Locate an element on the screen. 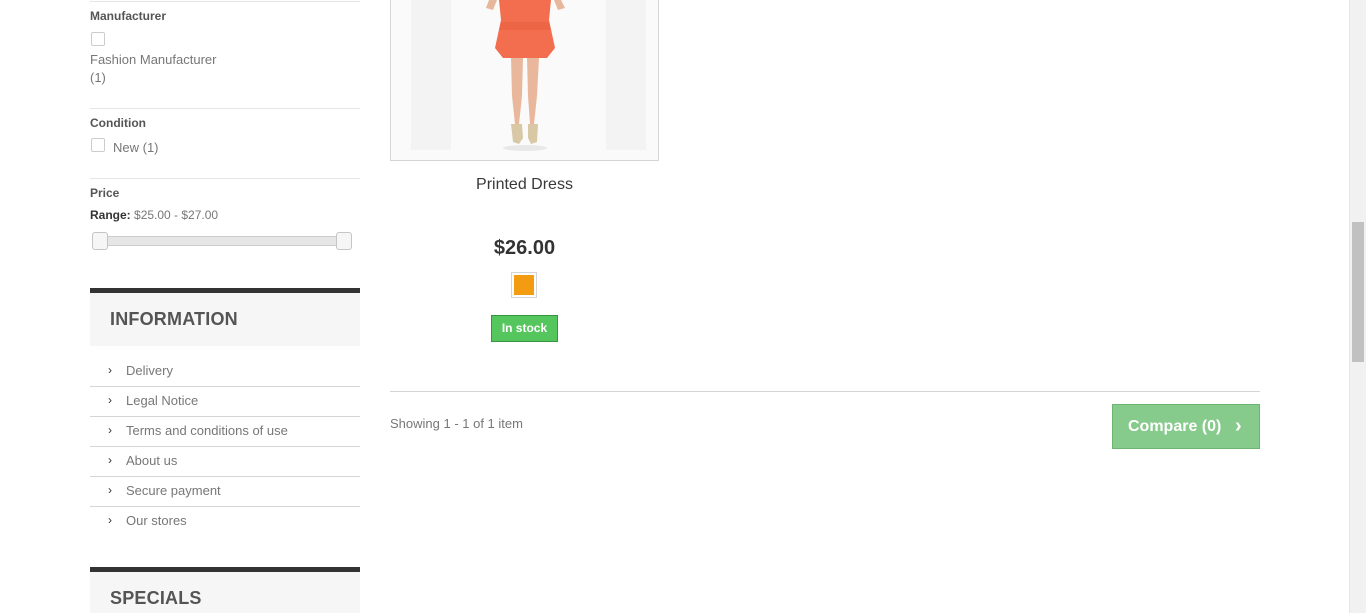  product-name-link: Printed Dress is located at coordinates (524, 185).